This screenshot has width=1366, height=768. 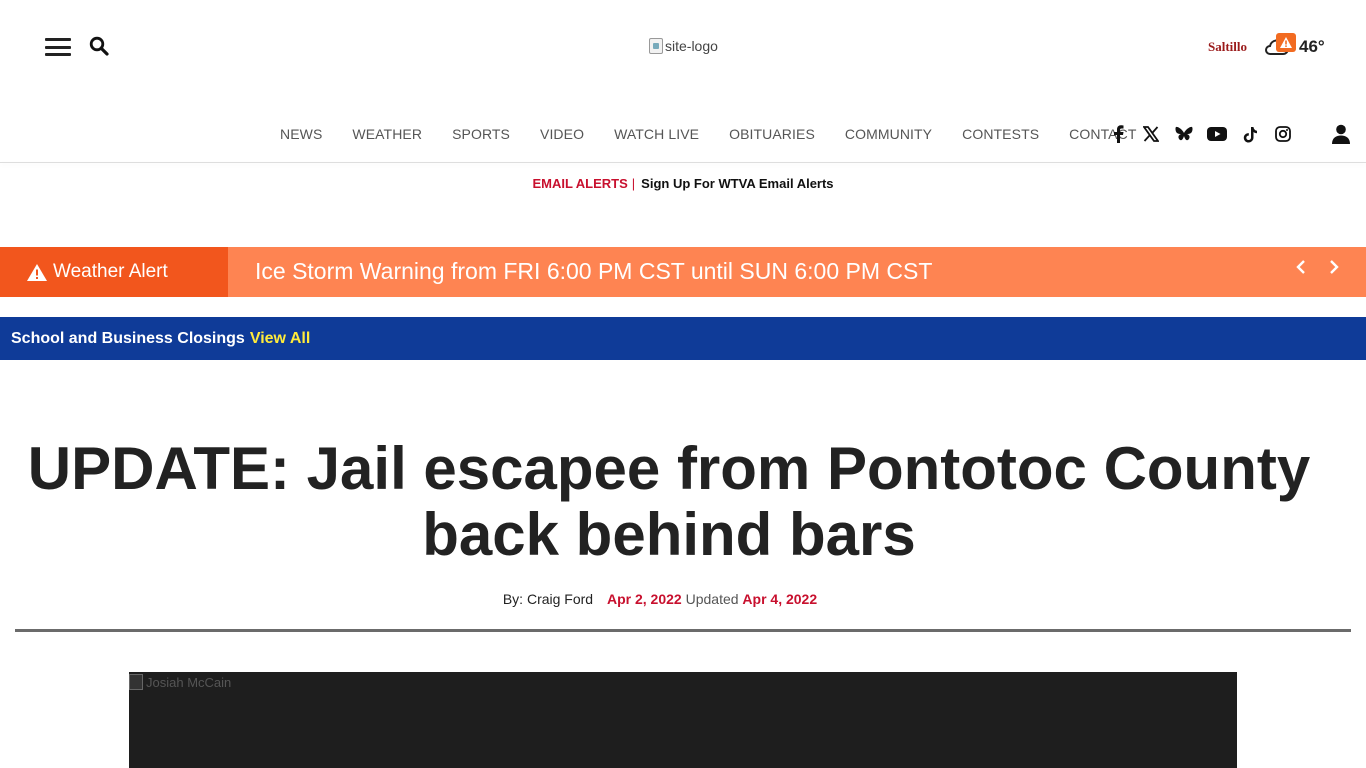 I want to click on site-logo: site-logo, so click(x=683, y=46).